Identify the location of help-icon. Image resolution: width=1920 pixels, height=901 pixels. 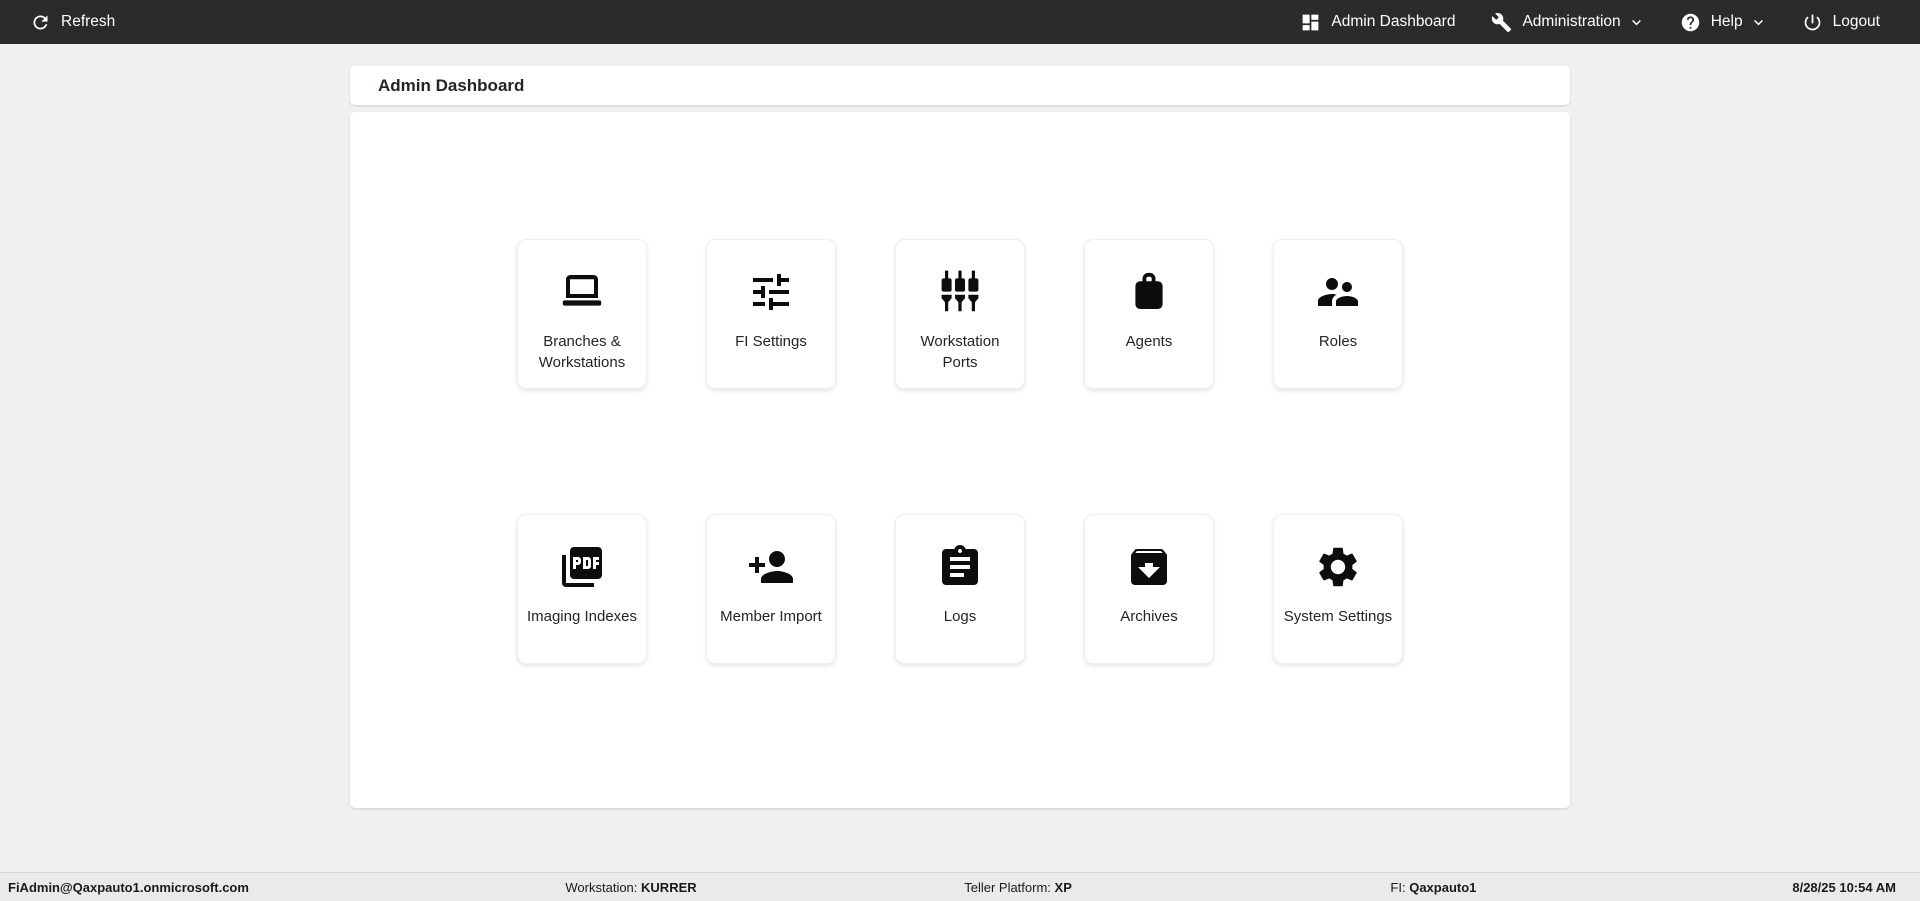
(1690, 22).